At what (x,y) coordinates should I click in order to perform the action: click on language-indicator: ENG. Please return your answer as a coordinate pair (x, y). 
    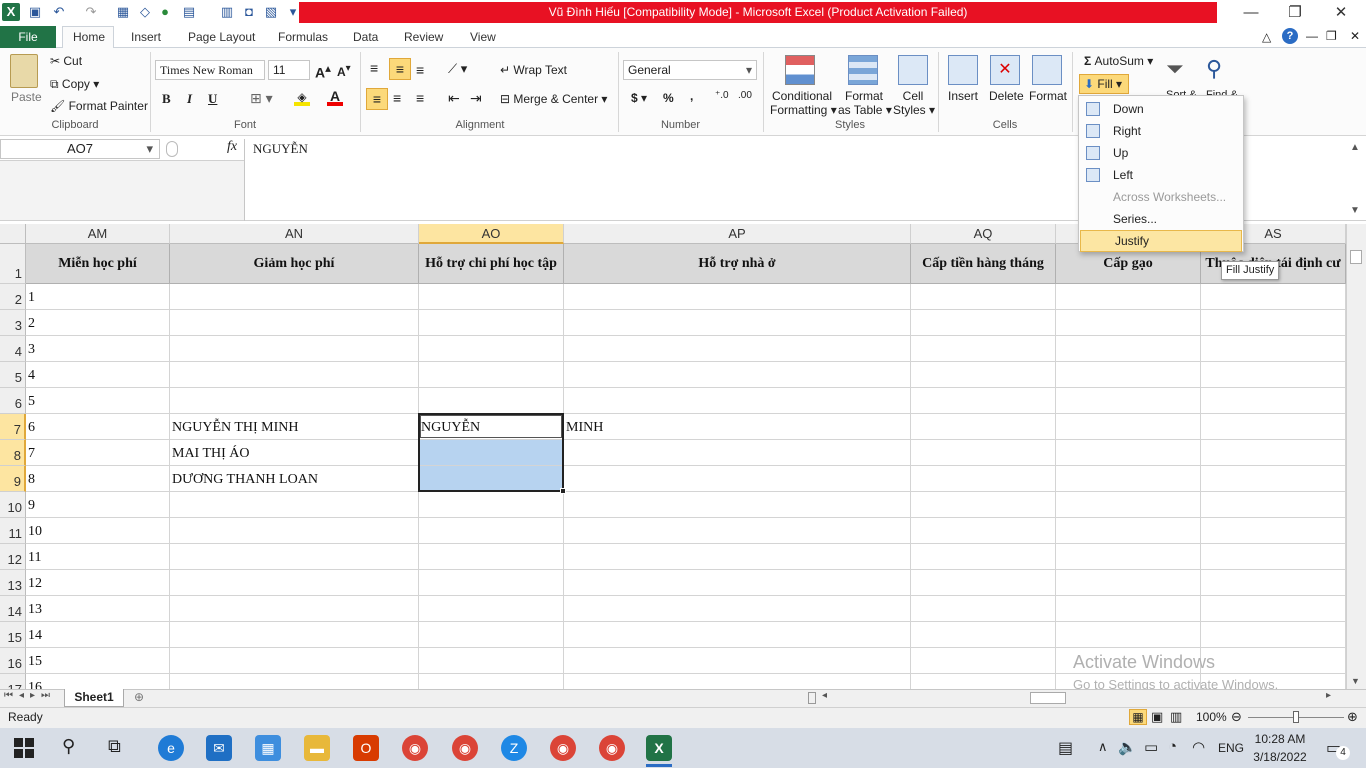
    Looking at the image, I should click on (1231, 748).